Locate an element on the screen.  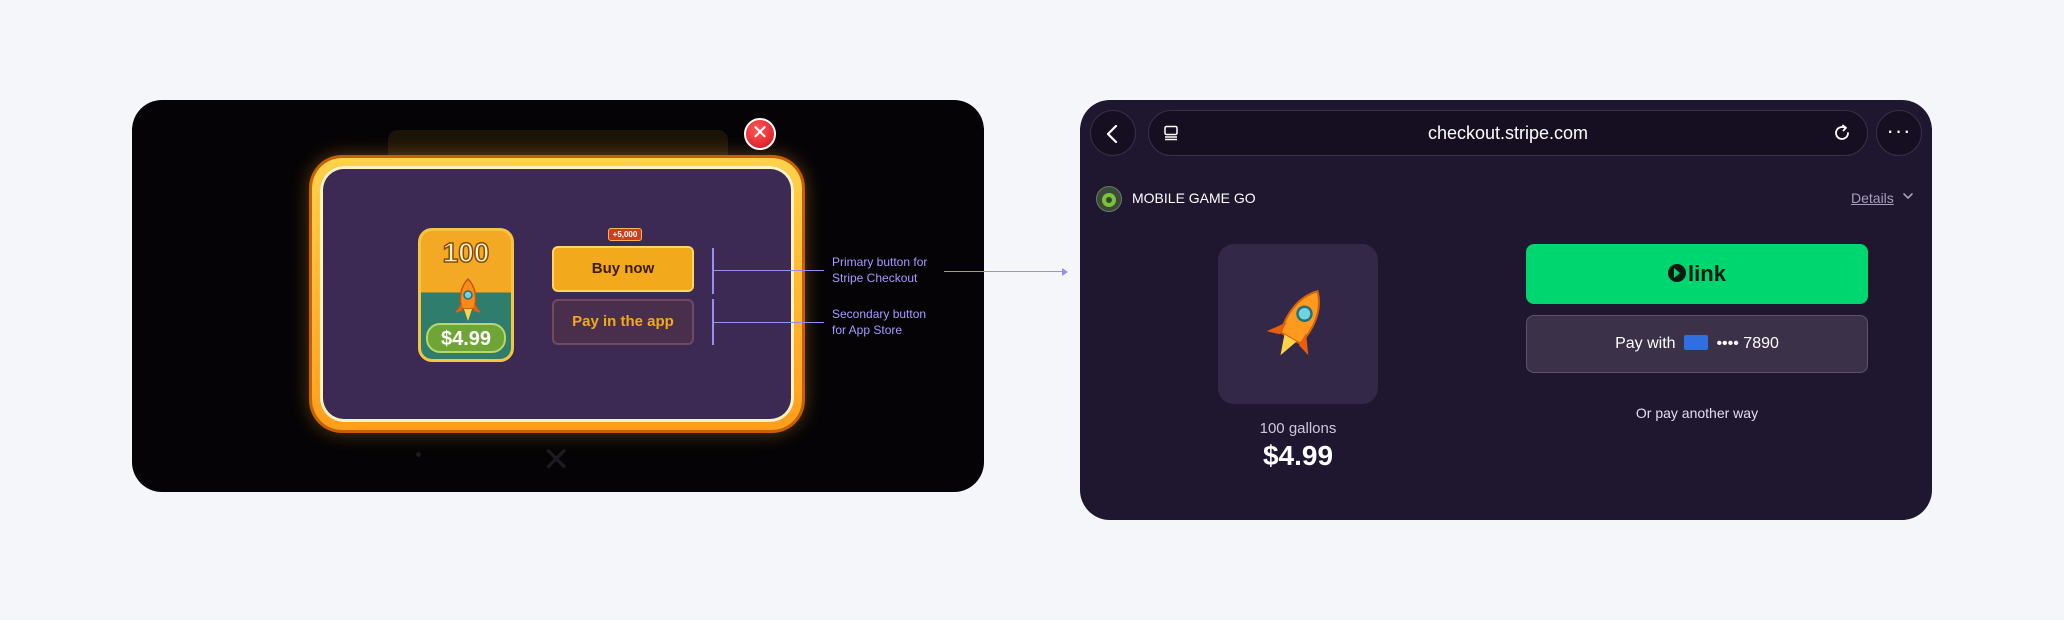
annotation-secondary: Secondary button for App Store is located at coordinates (879, 322).